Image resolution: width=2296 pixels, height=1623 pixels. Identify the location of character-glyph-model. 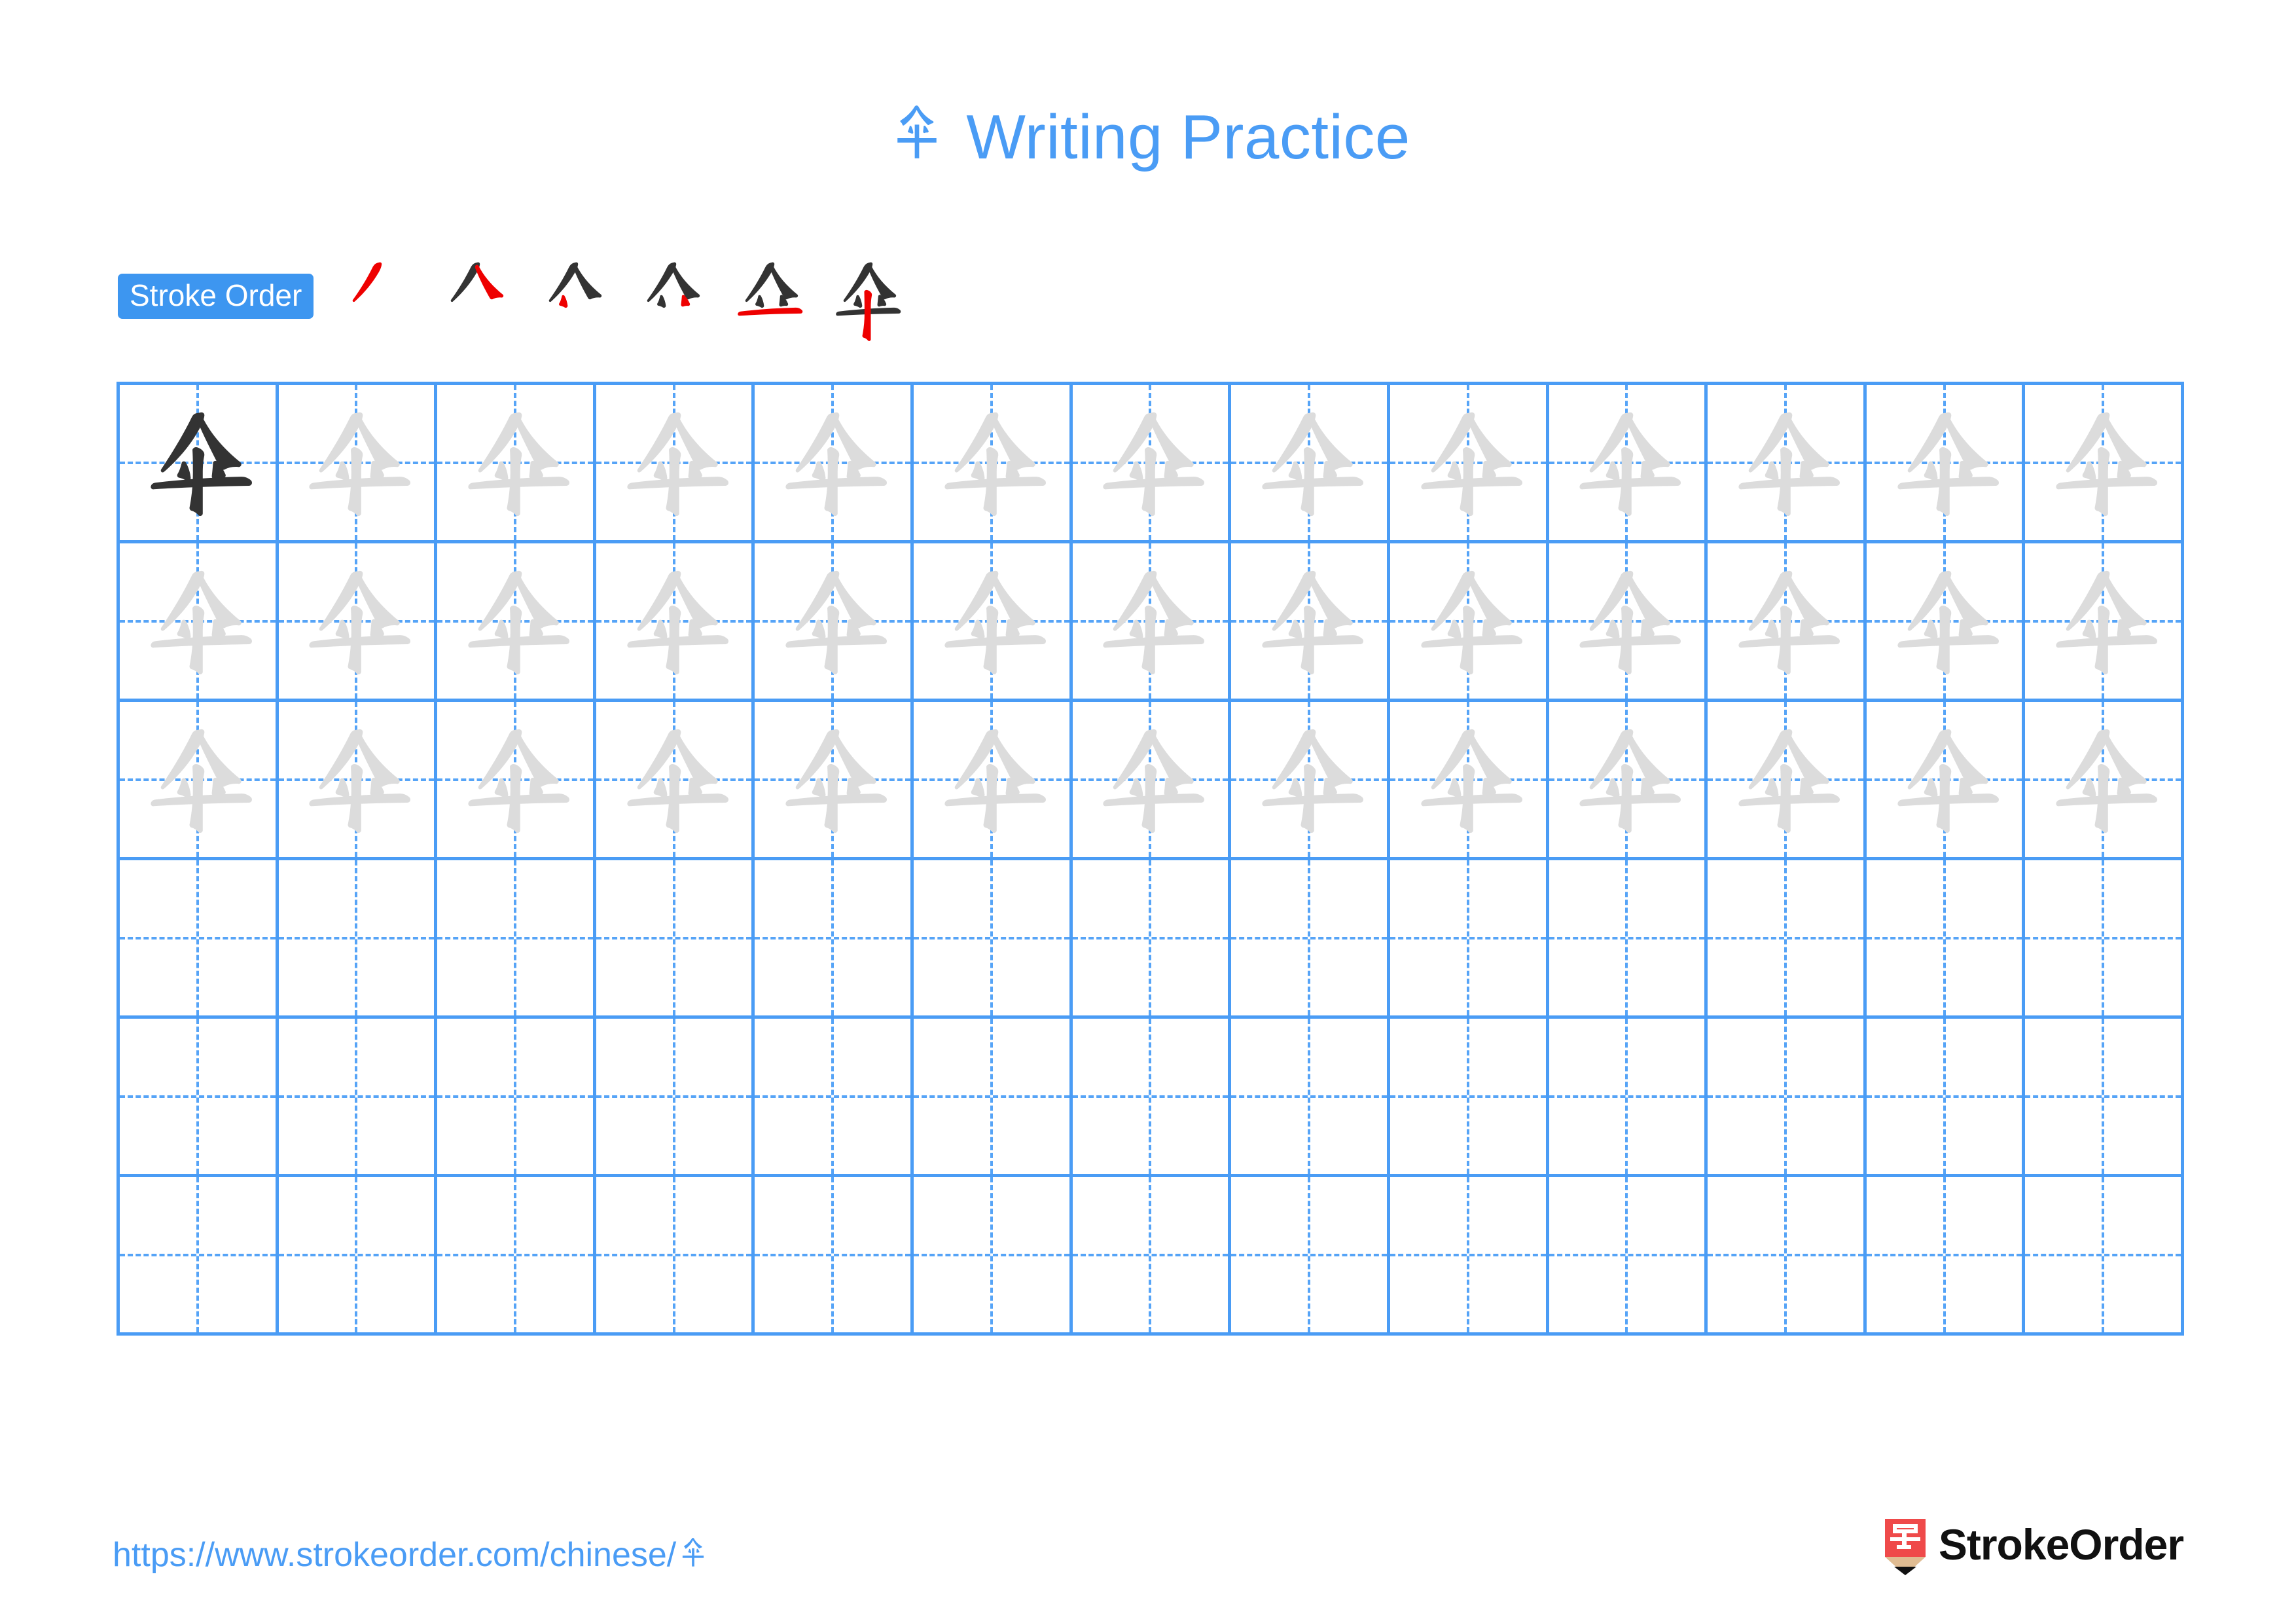
(198, 462).